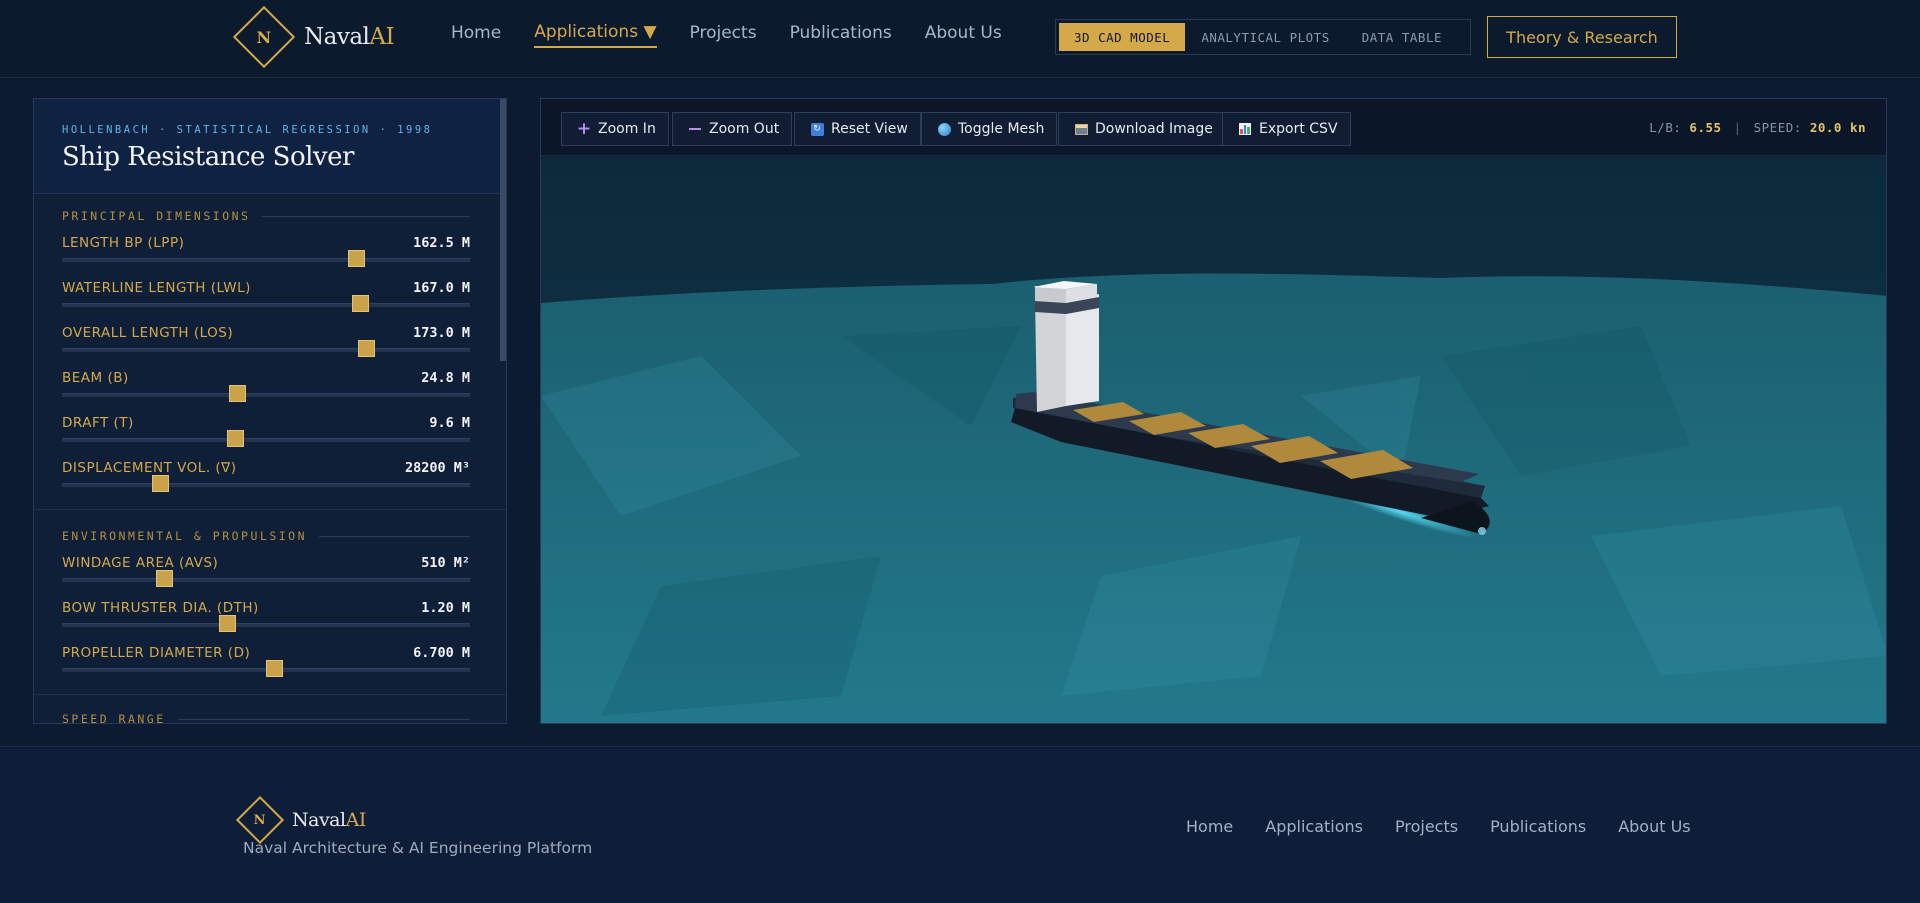  I want to click on brand-name-main: Naval, so click(337, 37).